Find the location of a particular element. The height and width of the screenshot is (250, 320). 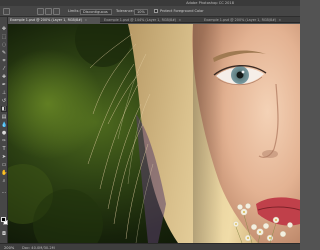

eyedropper-tool-icon: ⁄ is located at coordinates (4, 69).